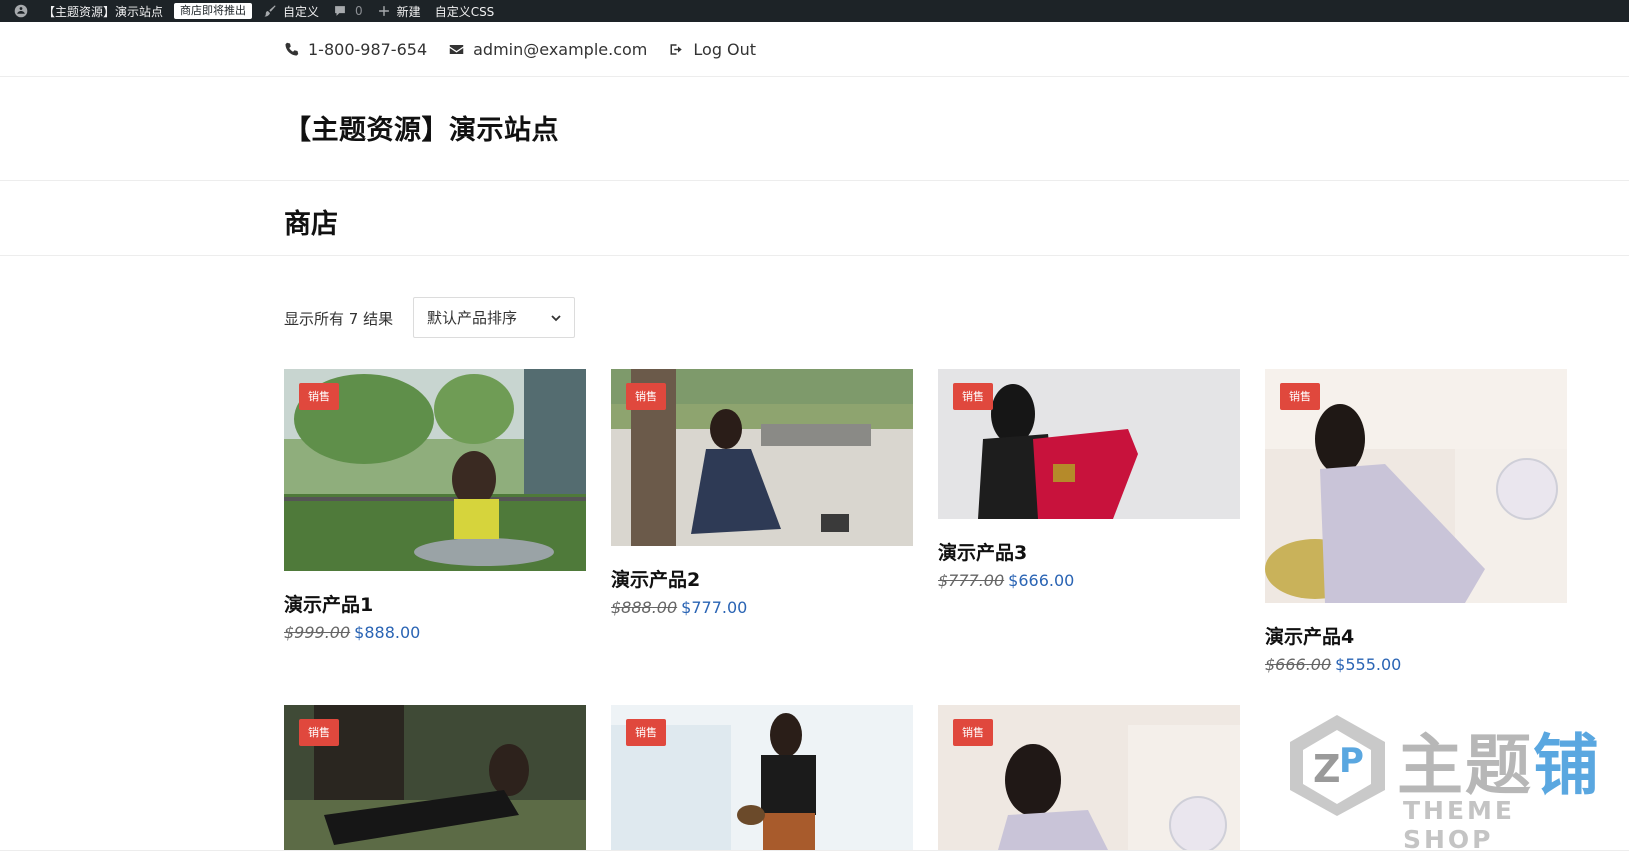  What do you see at coordinates (762, 578) in the screenshot?
I see `product-title: 演示产品2` at bounding box center [762, 578].